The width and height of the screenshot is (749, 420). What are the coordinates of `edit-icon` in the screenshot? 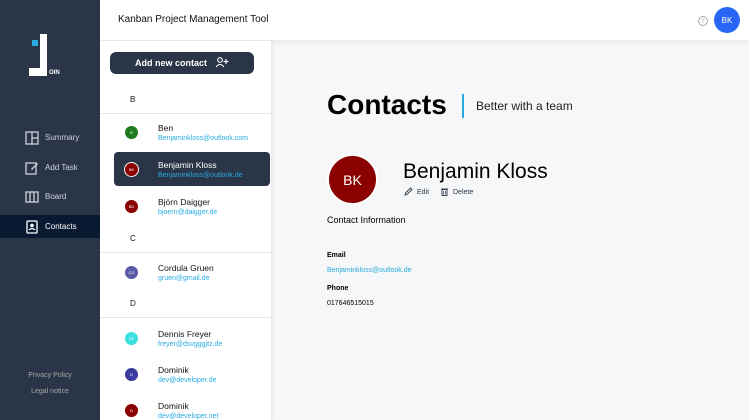 It's located at (32, 168).